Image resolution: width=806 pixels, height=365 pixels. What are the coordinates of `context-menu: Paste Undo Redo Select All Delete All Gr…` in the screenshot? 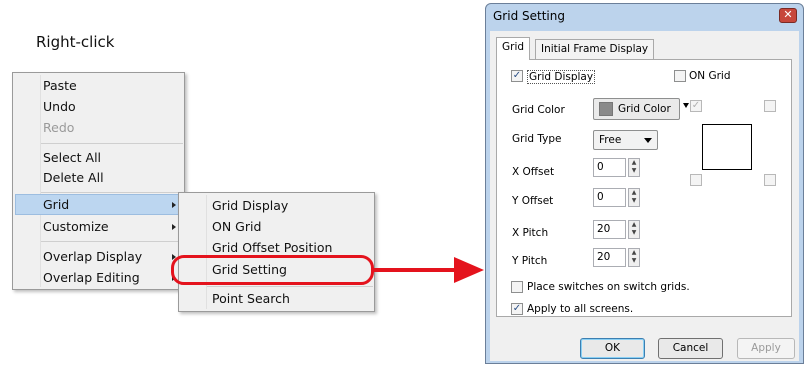 It's located at (98, 181).